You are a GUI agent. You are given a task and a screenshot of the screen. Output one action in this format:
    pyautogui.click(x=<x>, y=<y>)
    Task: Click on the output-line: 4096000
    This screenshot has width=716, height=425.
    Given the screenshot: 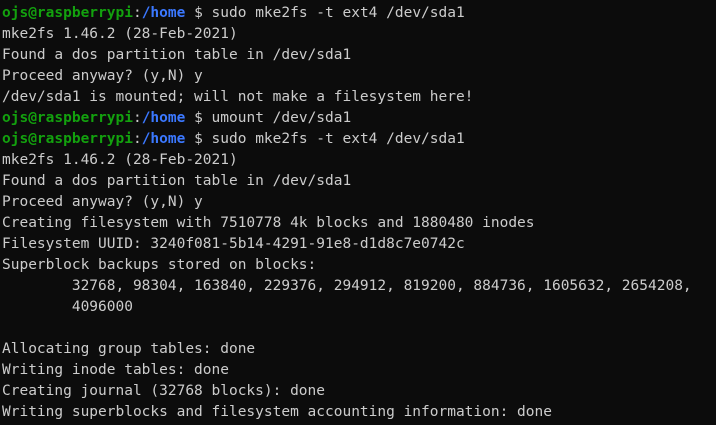 What is the action you would take?
    pyautogui.click(x=67, y=307)
    